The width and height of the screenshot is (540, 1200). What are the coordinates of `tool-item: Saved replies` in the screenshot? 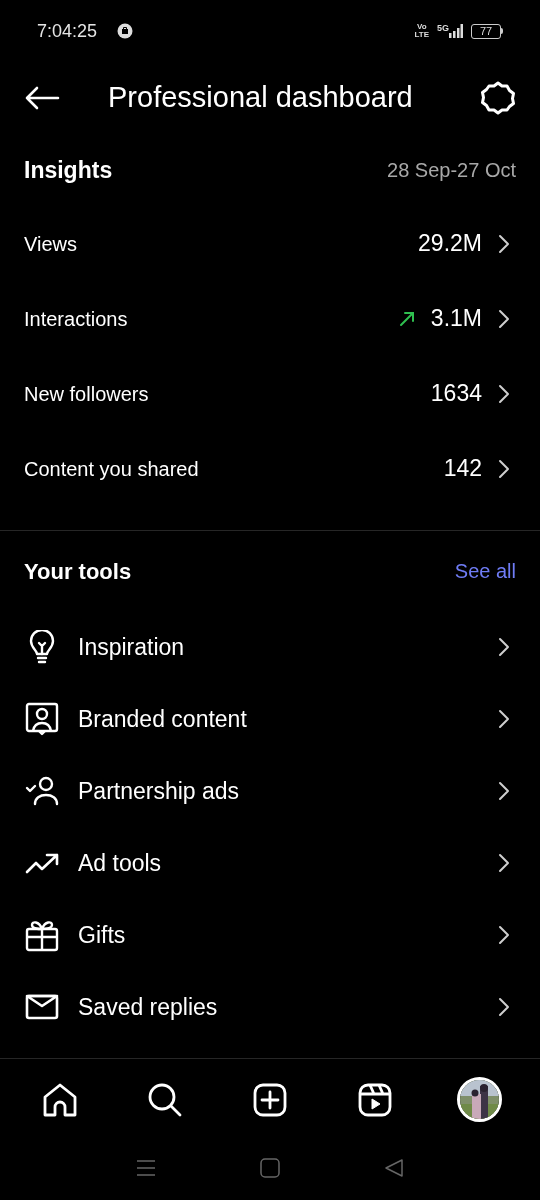 It's located at (270, 1007).